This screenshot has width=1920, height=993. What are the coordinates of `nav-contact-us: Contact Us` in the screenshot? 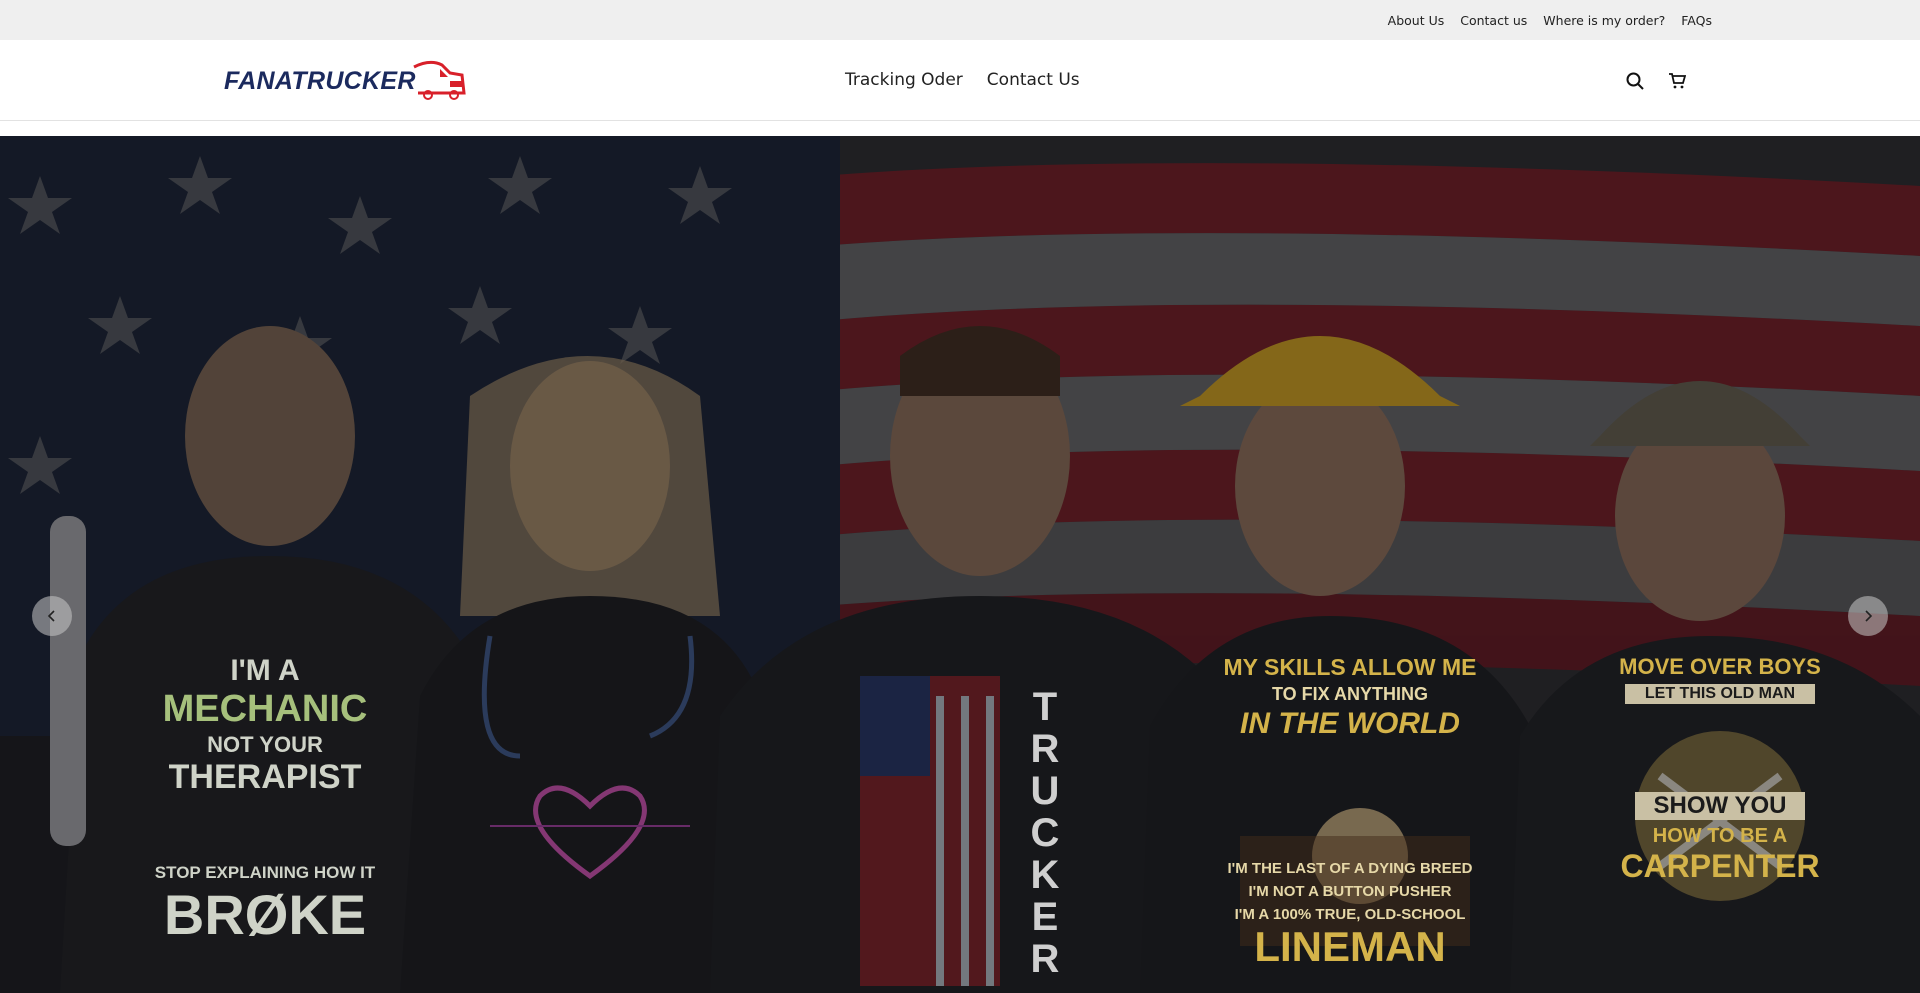 It's located at (1033, 80).